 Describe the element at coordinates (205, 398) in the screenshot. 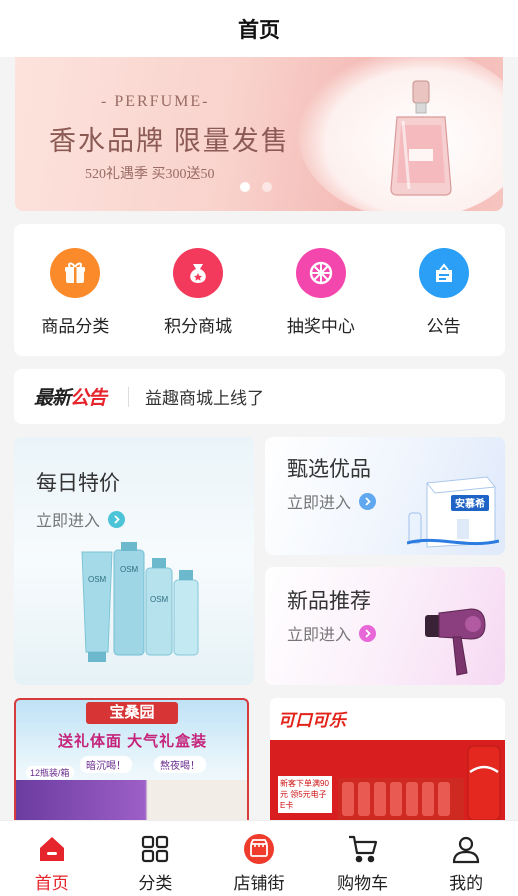

I see `notice-text: 益趣商城上线了` at that location.